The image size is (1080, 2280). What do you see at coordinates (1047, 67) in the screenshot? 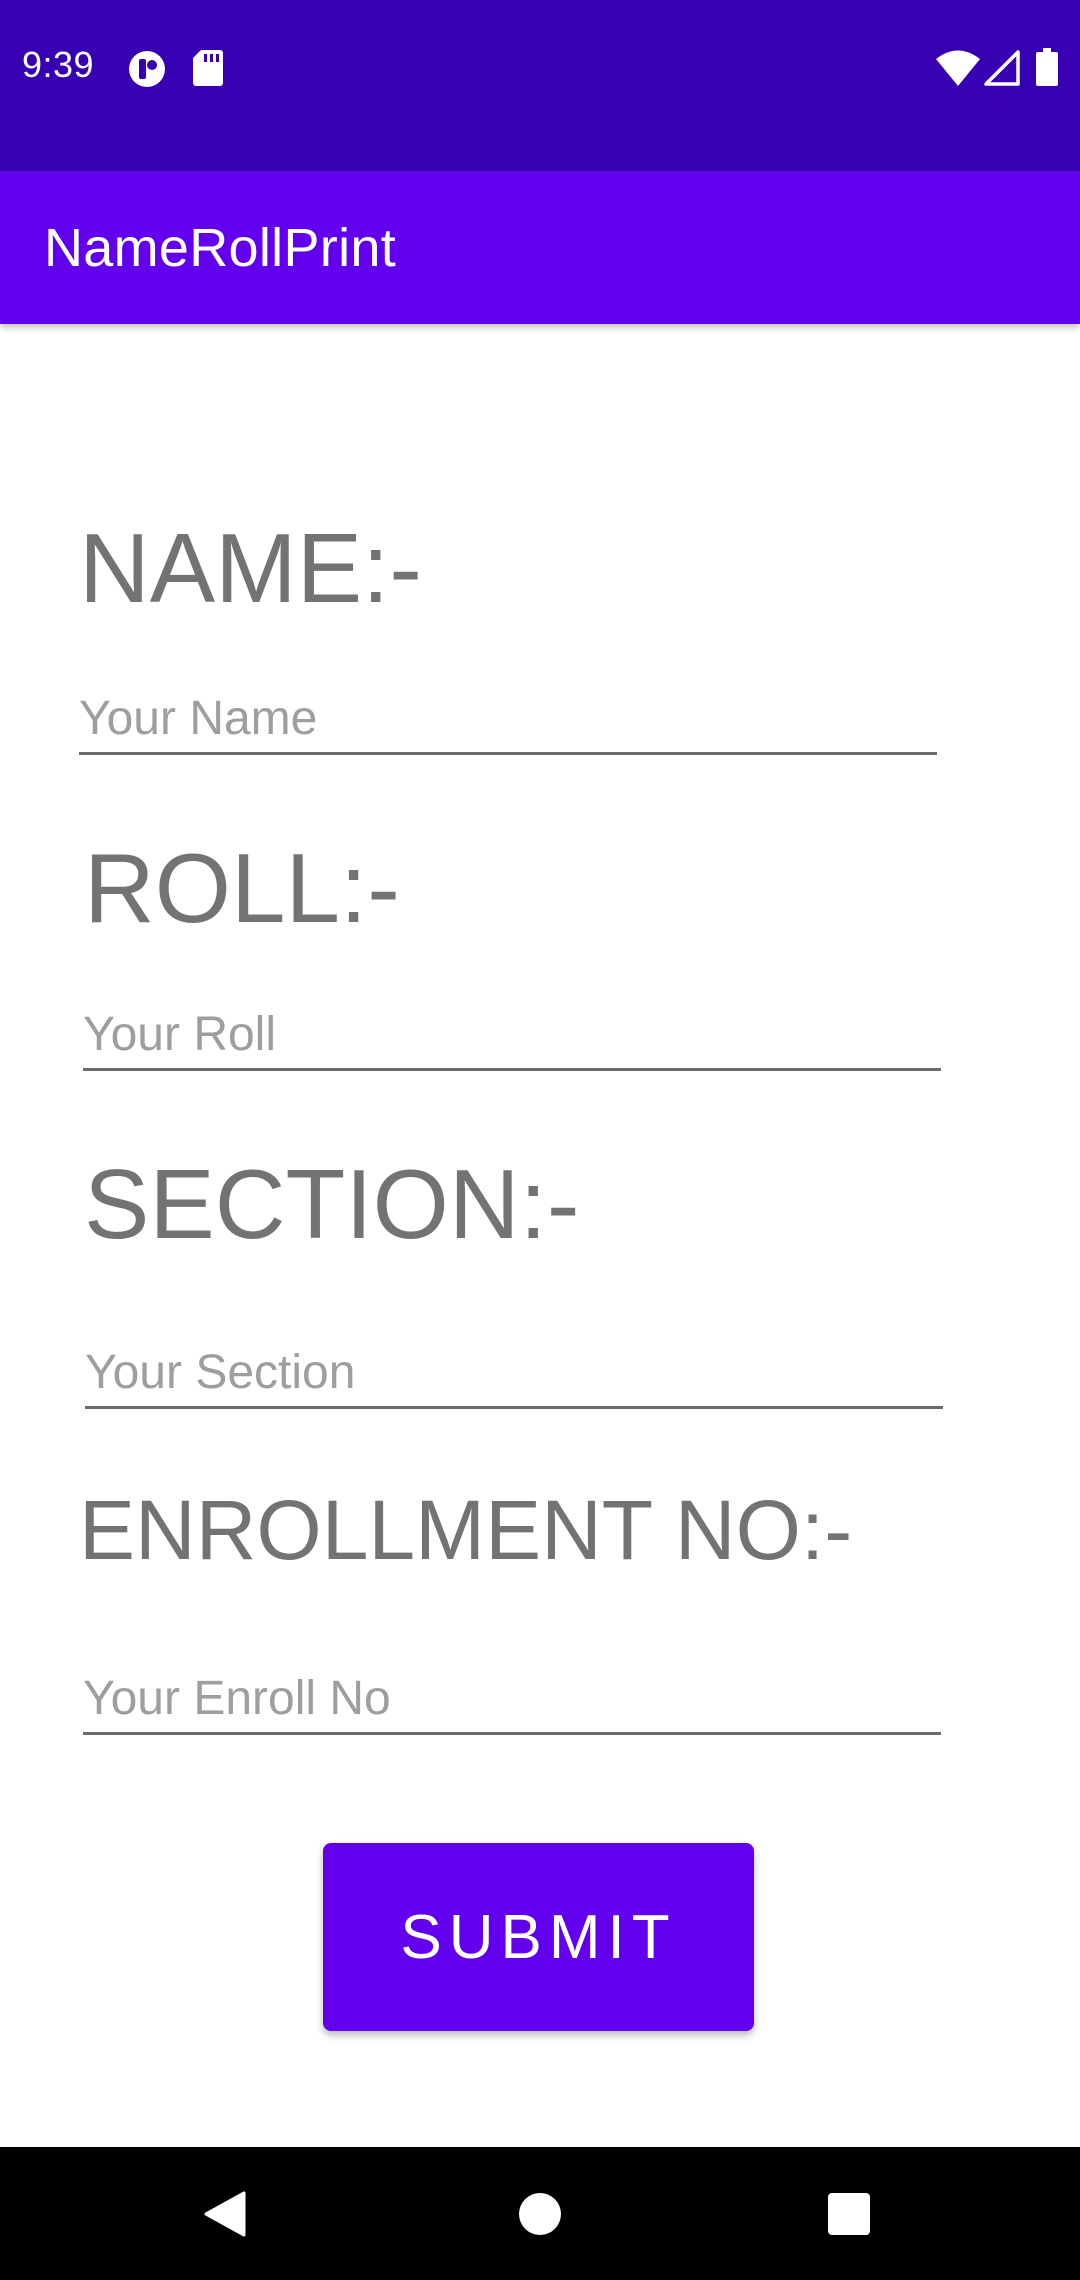
I see `battery-icon` at bounding box center [1047, 67].